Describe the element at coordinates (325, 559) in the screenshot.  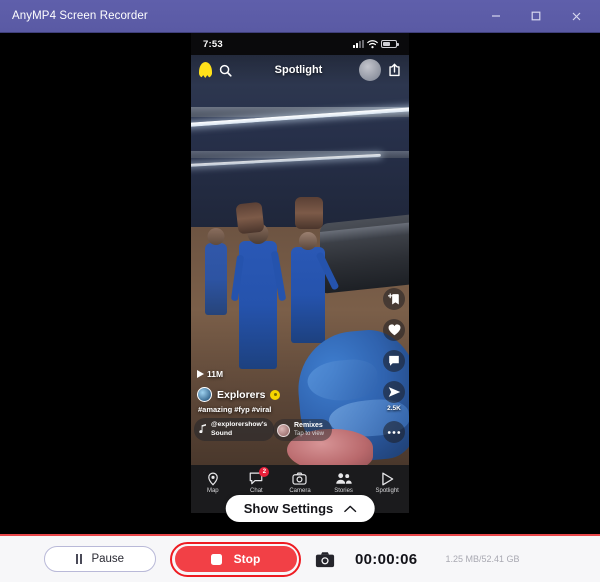
I see `screenshot-button` at that location.